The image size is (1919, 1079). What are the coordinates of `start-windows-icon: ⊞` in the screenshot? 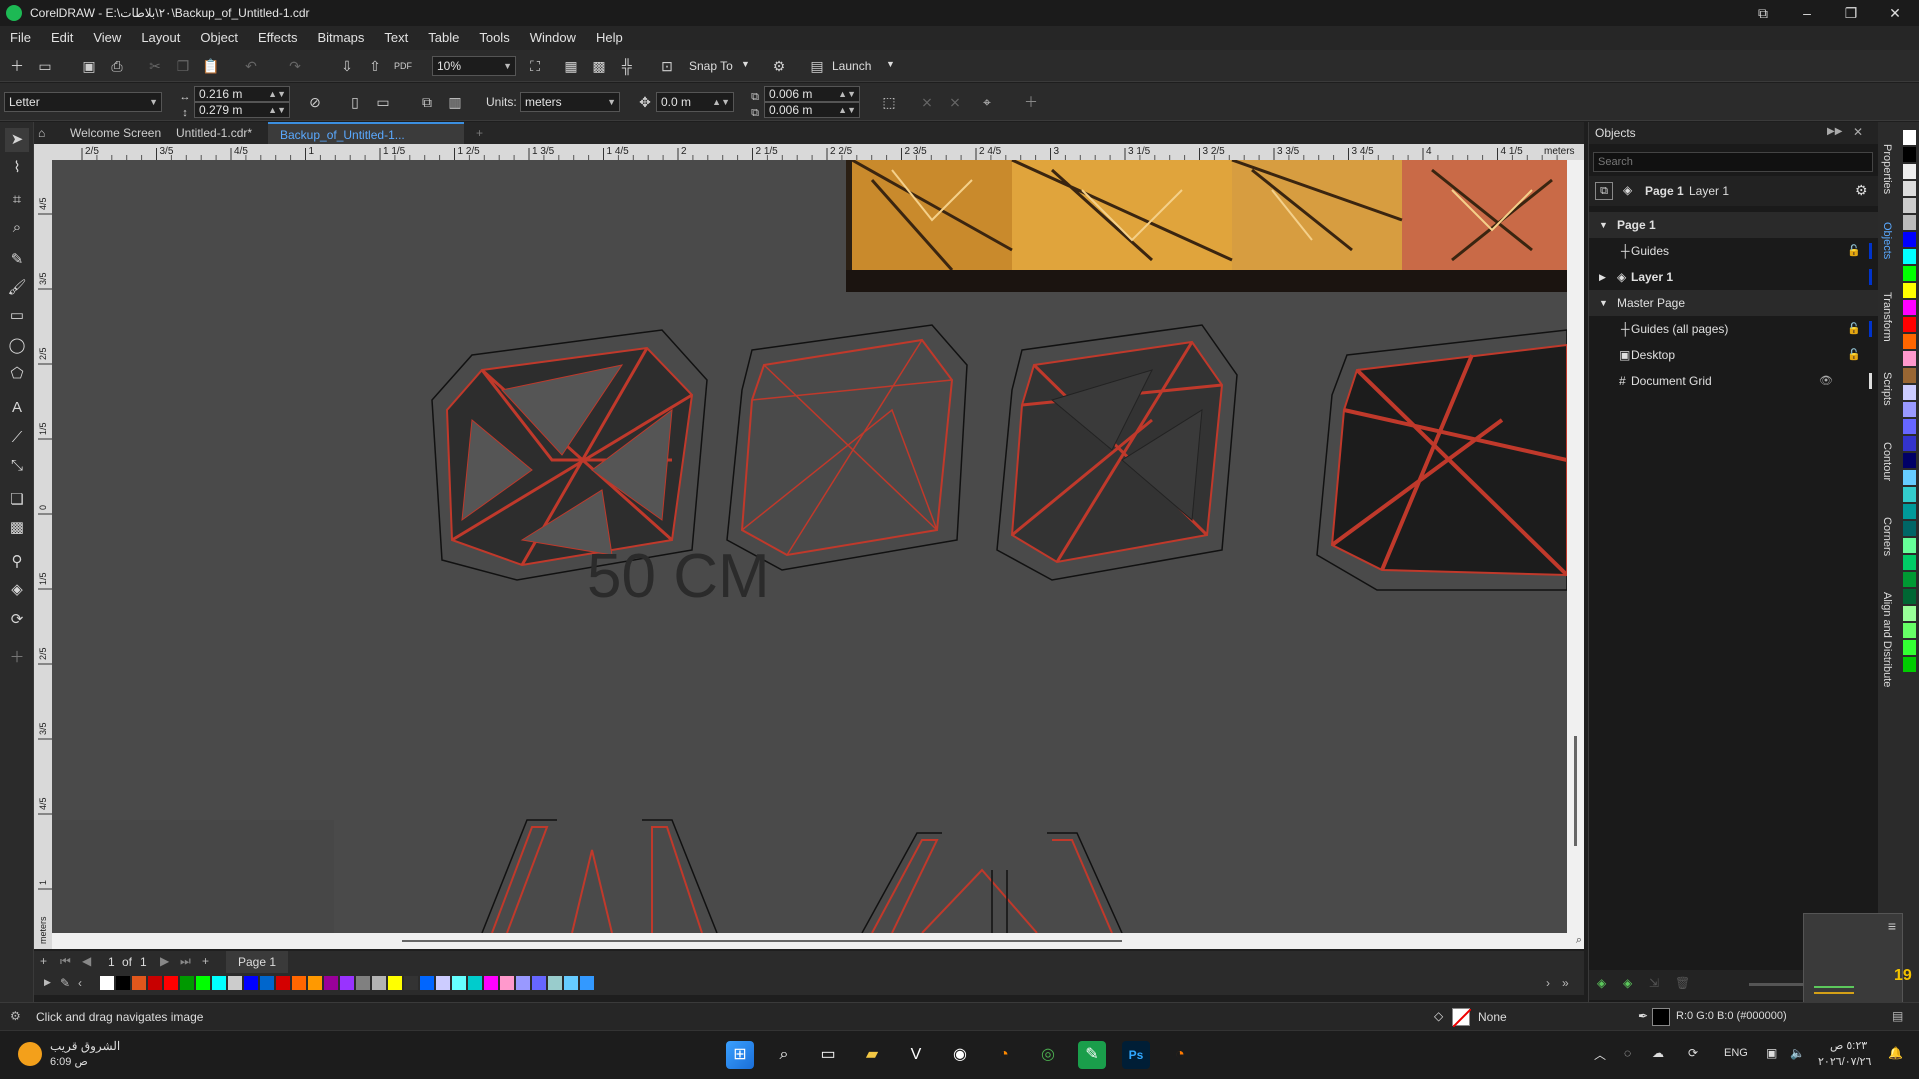 It's located at (740, 1055).